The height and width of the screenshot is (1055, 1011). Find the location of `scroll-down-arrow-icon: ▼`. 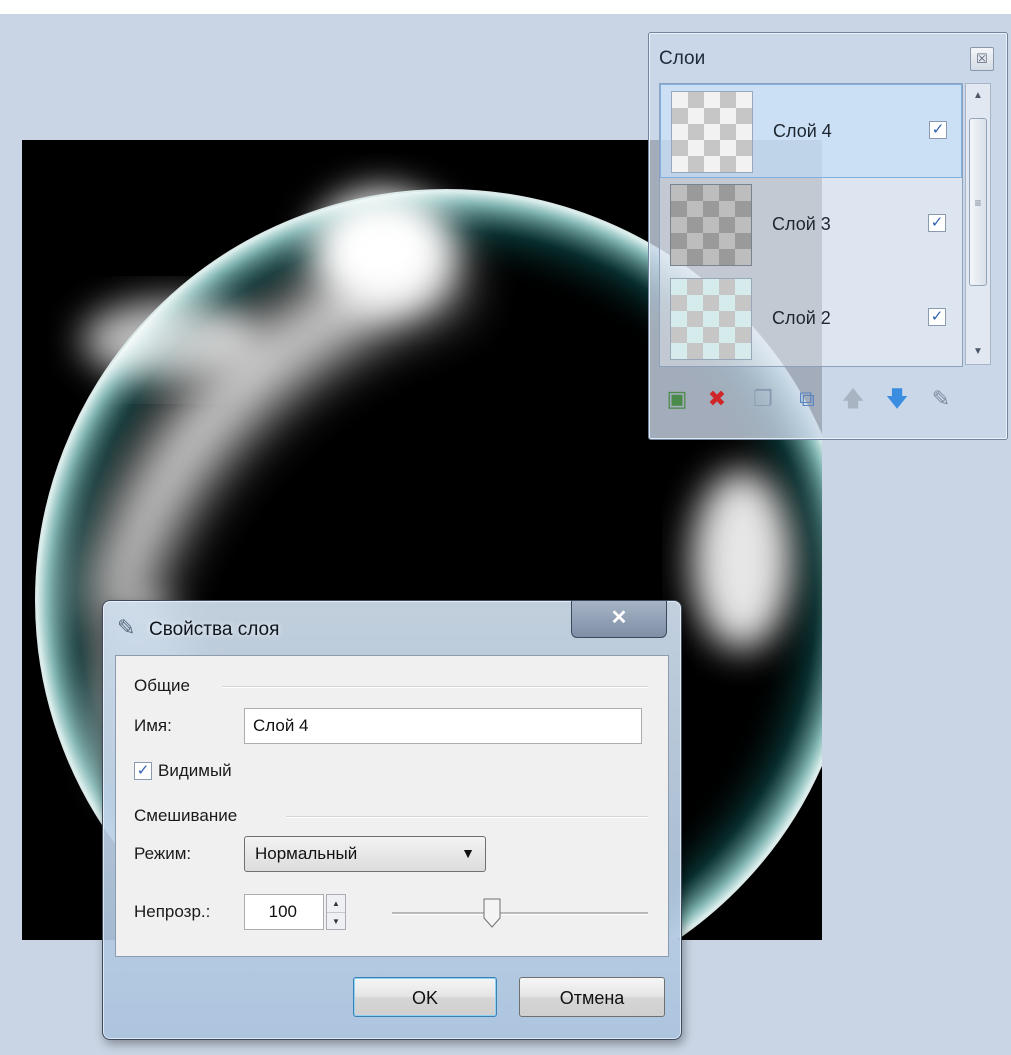

scroll-down-arrow-icon: ▼ is located at coordinates (978, 352).